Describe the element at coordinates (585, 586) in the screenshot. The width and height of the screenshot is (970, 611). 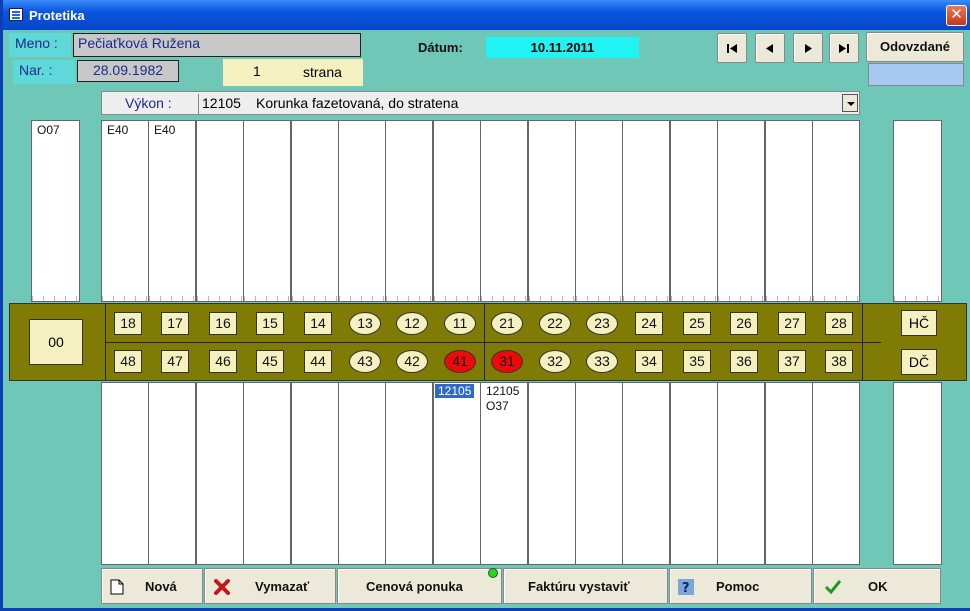
I see `fakturu-vystavit-button: Faktúru vystaviť` at that location.